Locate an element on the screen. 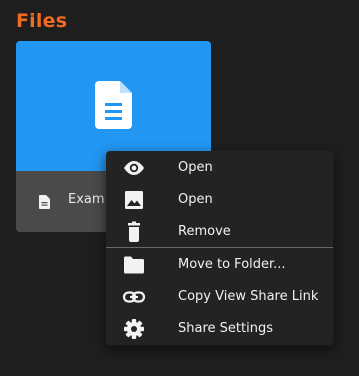  menu-item-remove: Remove is located at coordinates (219, 232).